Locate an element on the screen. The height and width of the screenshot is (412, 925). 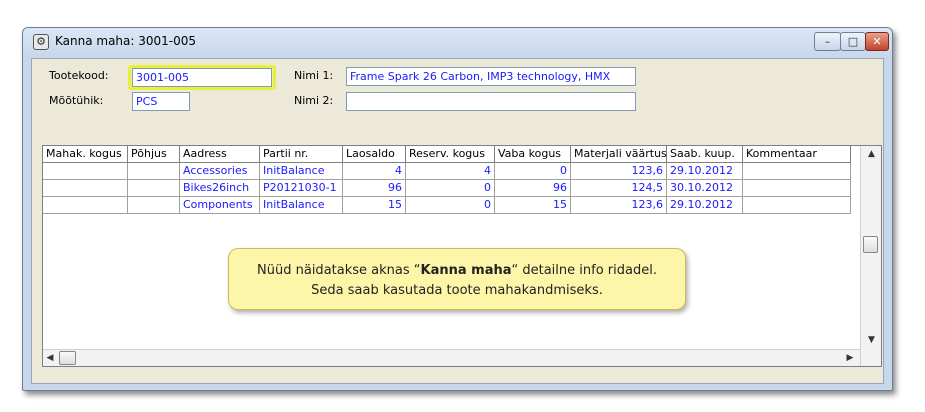
col-header: Saab. kuup. is located at coordinates (705, 154).